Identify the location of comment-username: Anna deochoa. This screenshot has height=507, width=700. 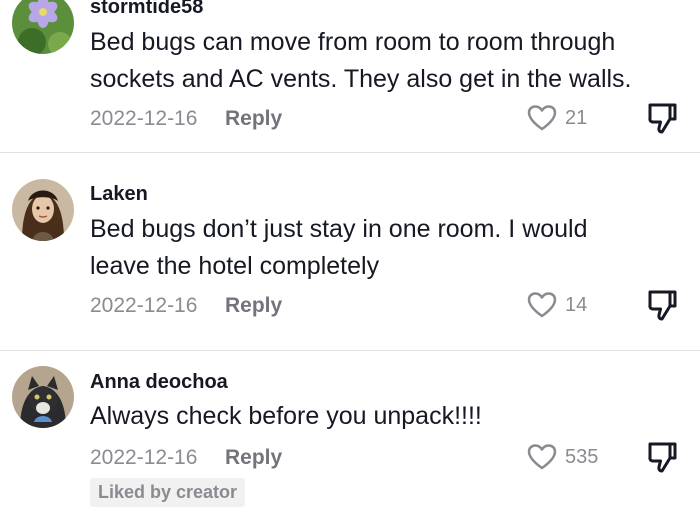
(159, 382).